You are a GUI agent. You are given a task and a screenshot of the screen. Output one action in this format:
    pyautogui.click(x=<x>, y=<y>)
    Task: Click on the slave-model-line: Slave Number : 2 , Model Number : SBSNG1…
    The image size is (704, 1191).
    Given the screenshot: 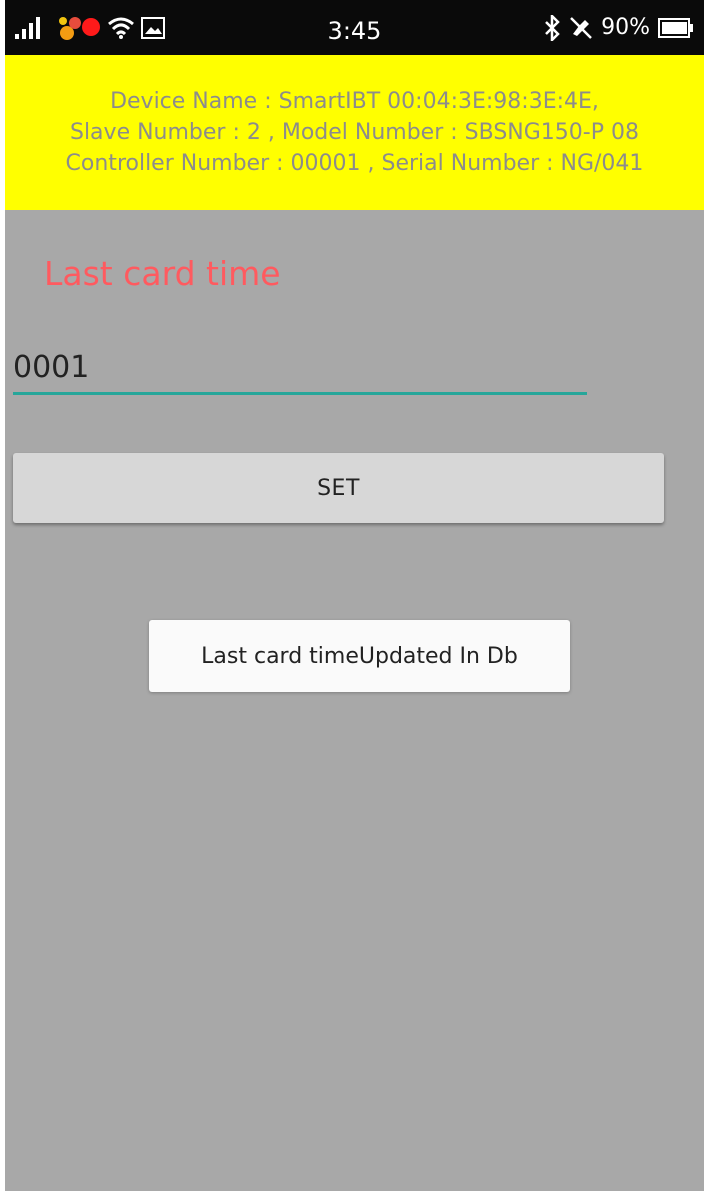 What is the action you would take?
    pyautogui.click(x=354, y=132)
    